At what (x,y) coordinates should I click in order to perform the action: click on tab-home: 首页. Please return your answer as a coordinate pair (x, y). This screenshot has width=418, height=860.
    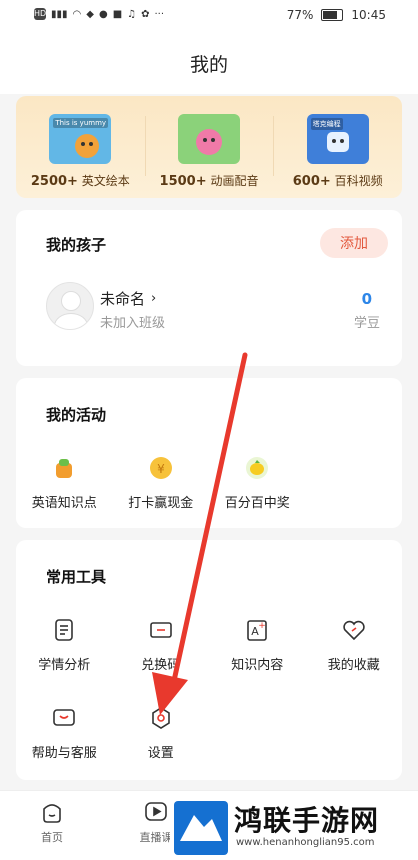
    Looking at the image, I should click on (52, 822).